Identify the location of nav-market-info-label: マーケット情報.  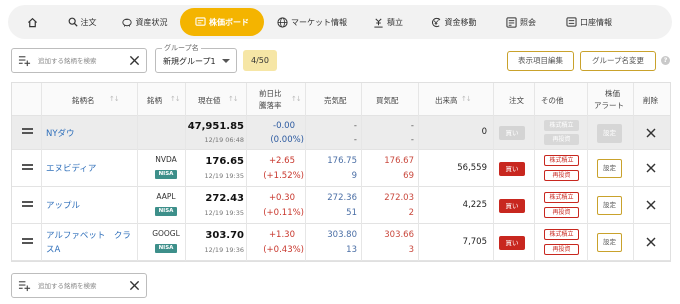
(319, 22).